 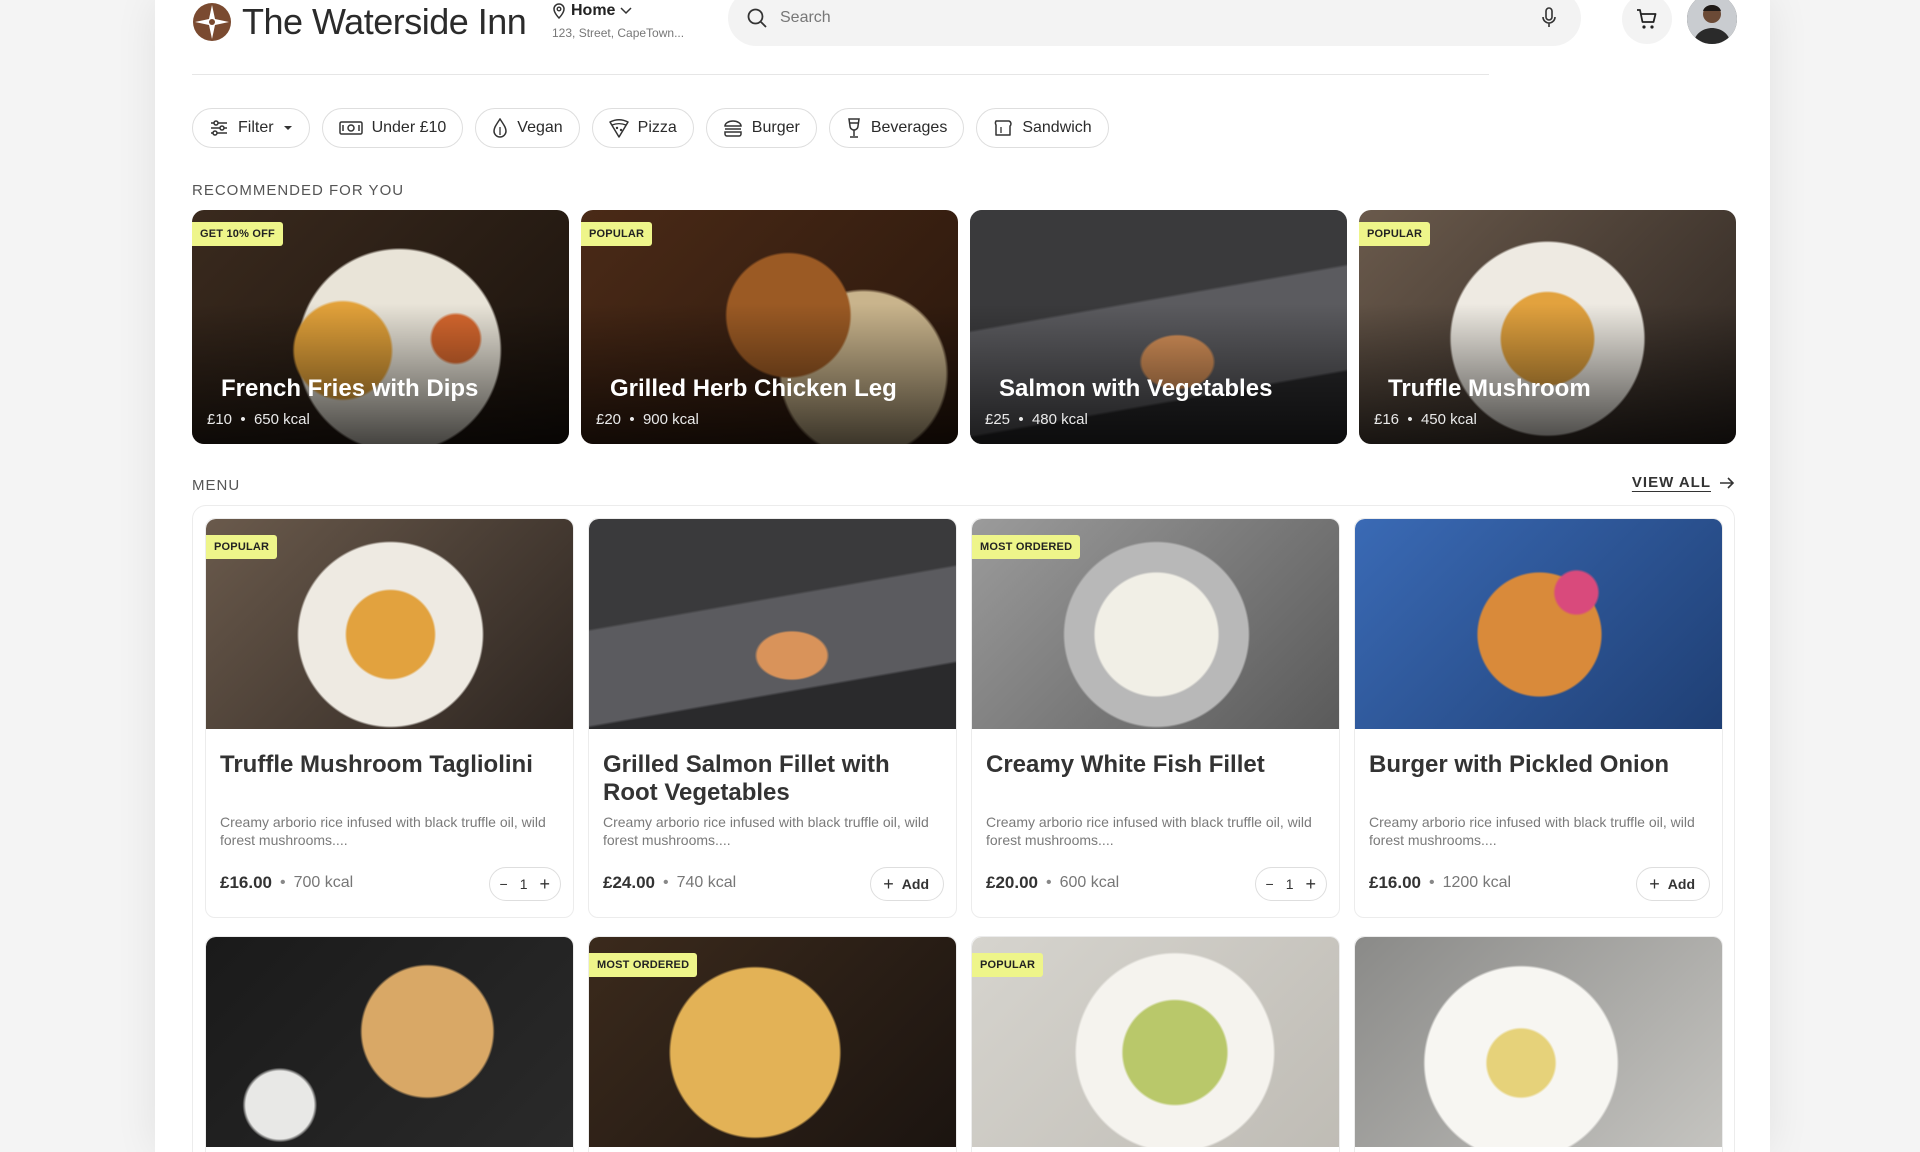 What do you see at coordinates (1136, 388) in the screenshot?
I see `card-title: Salmon with Vegetables` at bounding box center [1136, 388].